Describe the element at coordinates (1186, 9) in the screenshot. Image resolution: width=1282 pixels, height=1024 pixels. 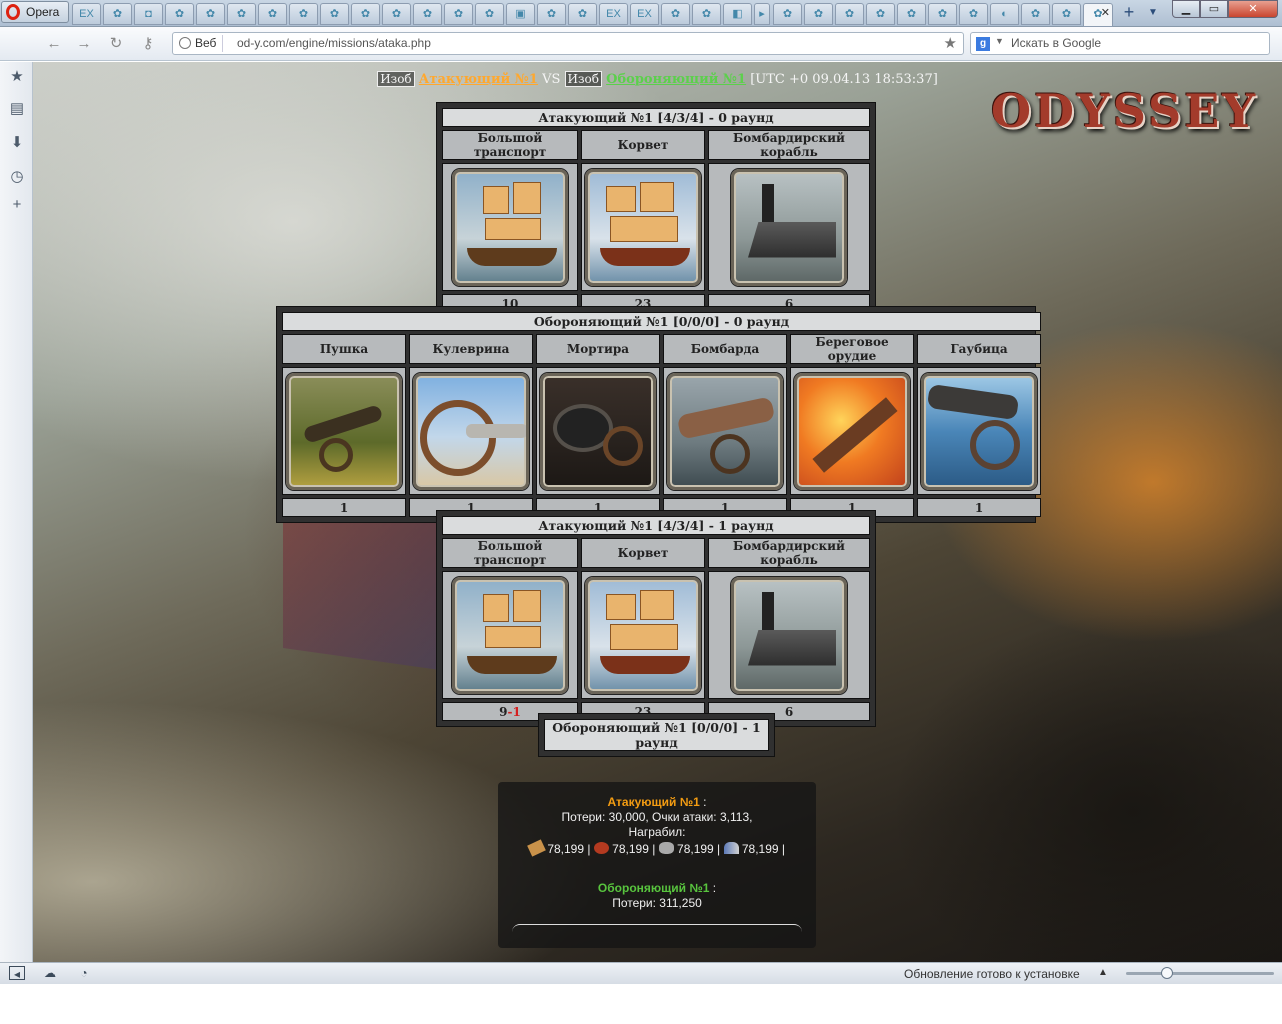
I see `minimize-button: ▁` at that location.